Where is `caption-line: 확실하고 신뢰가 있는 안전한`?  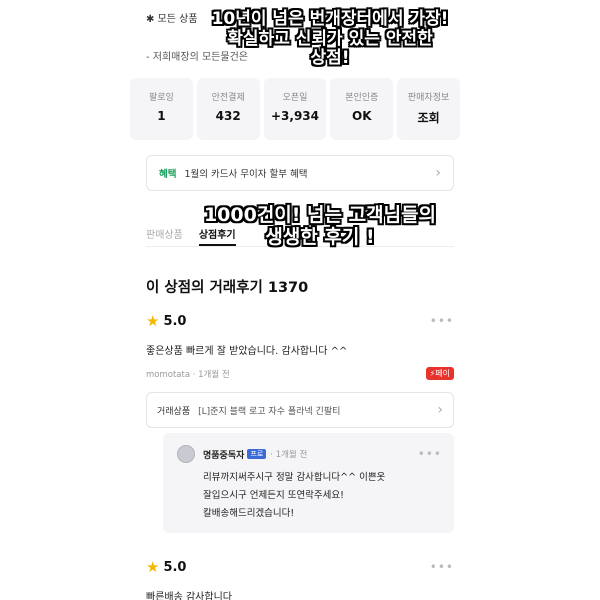
caption-line: 확실하고 신뢰가 있는 안전한 is located at coordinates (330, 38).